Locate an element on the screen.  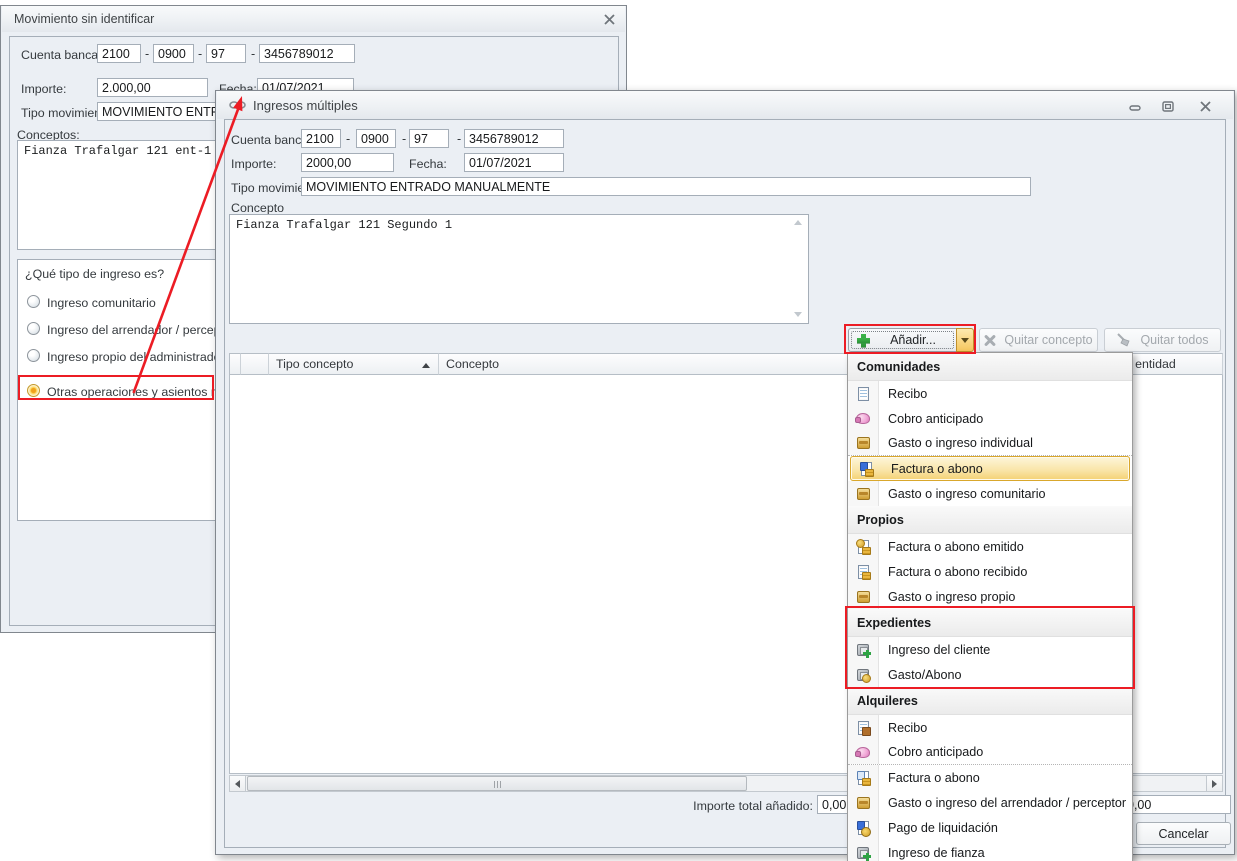
invoice-received-icon is located at coordinates (864, 572).